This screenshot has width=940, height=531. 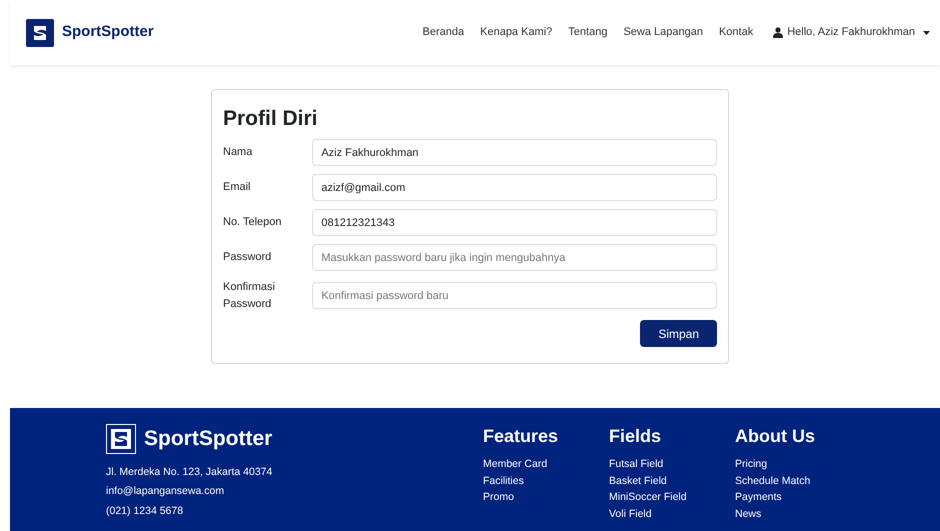 I want to click on field-label: Konfirmasi Password, so click(x=249, y=296).